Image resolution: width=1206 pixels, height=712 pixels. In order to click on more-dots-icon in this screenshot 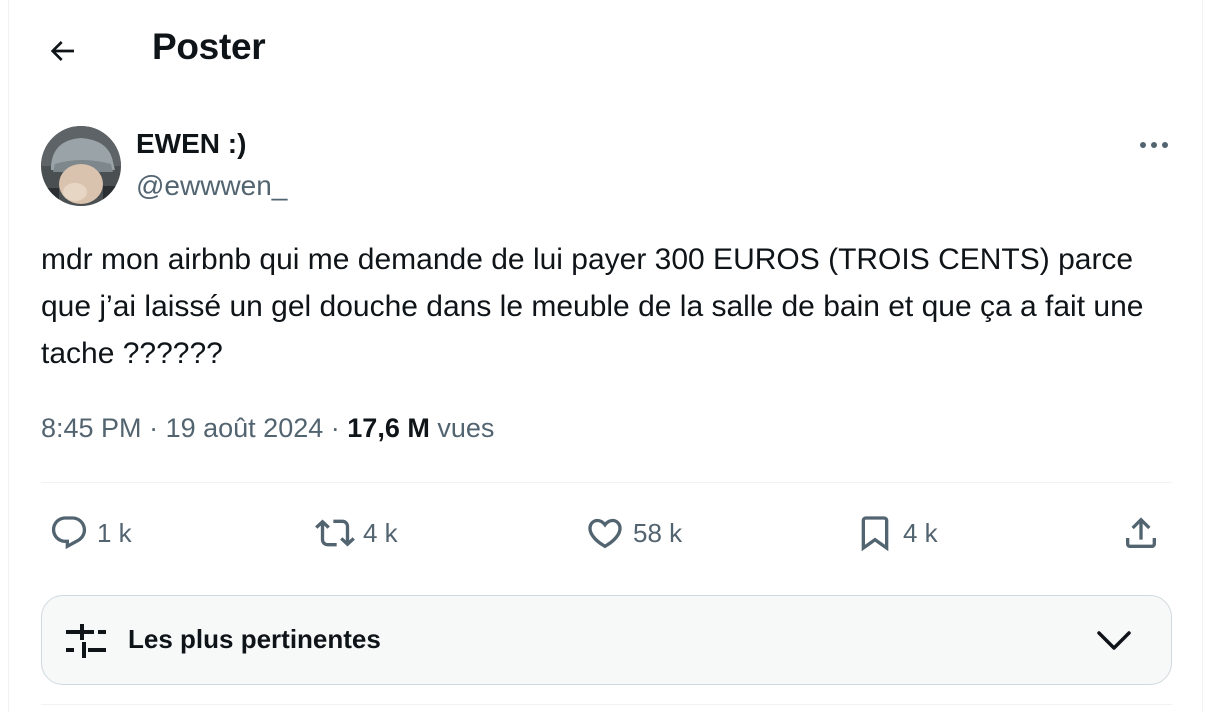, I will do `click(1154, 145)`.